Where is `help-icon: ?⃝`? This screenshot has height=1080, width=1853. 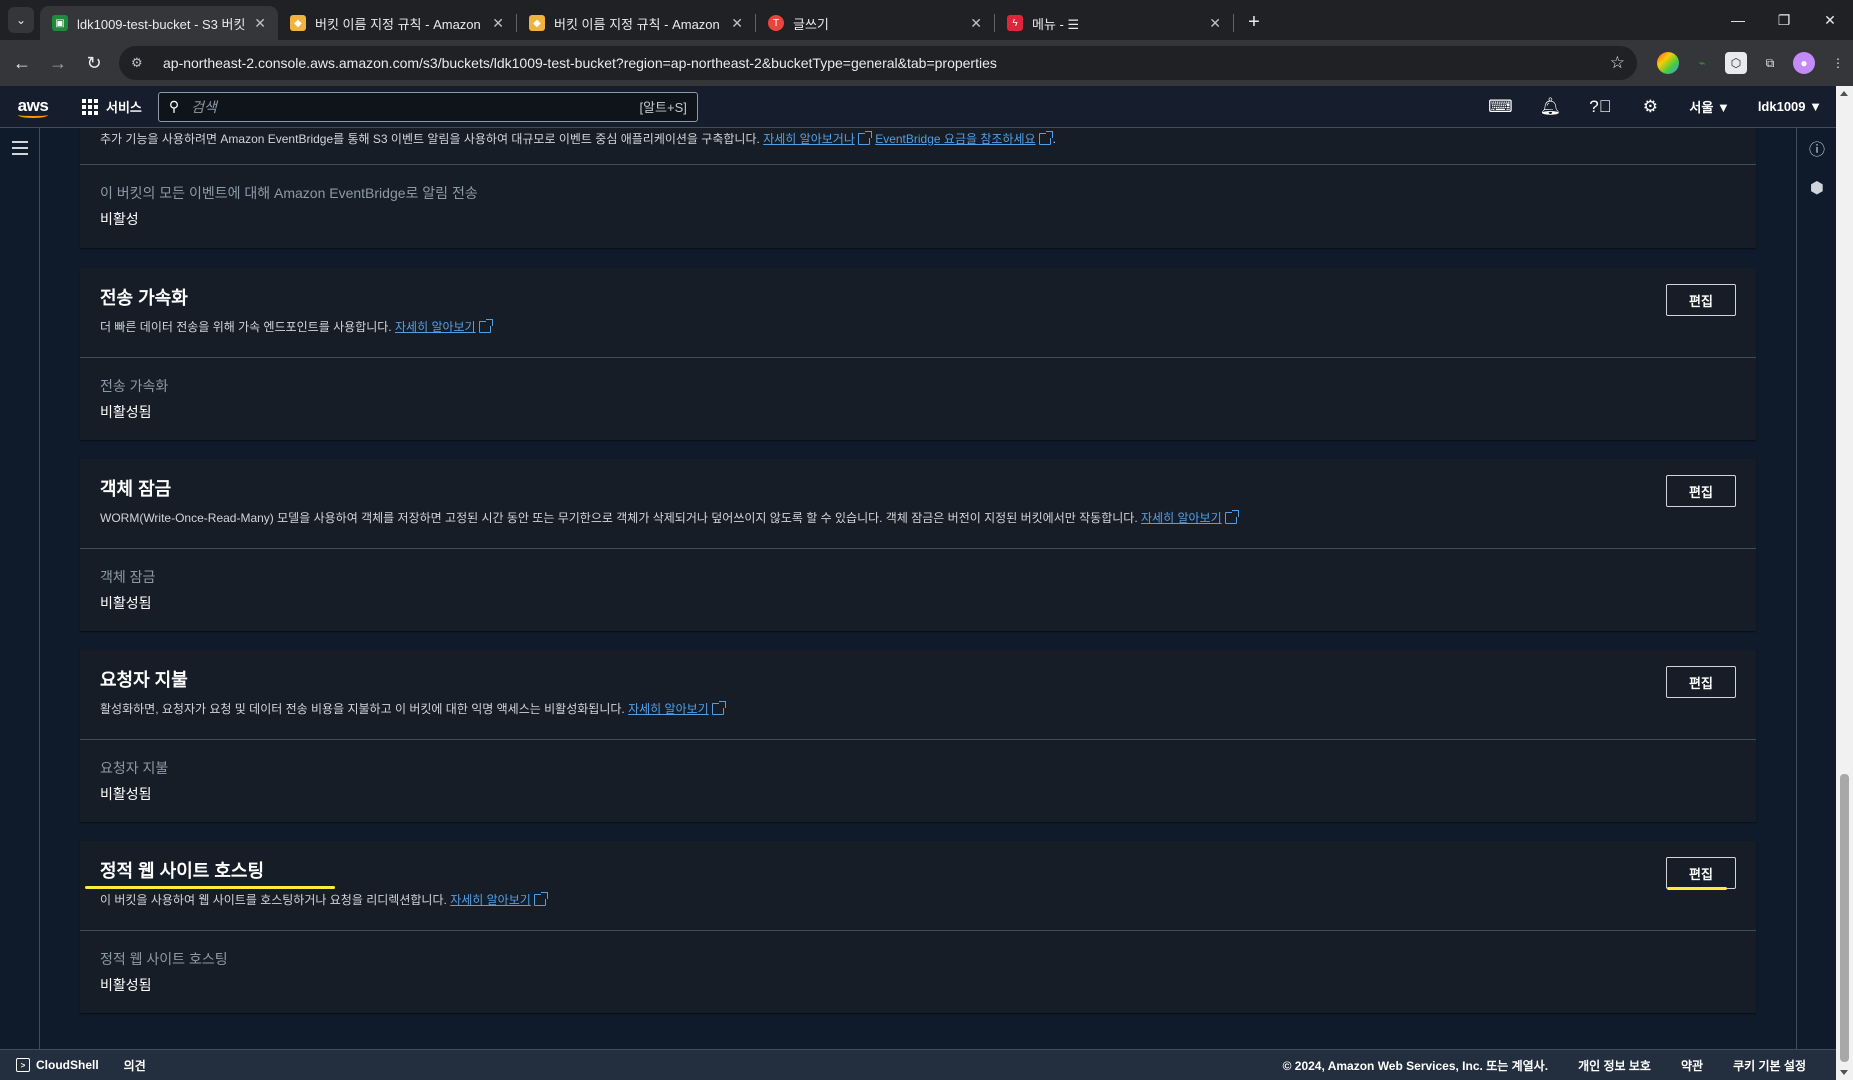
help-icon: ?⃝ is located at coordinates (1600, 107).